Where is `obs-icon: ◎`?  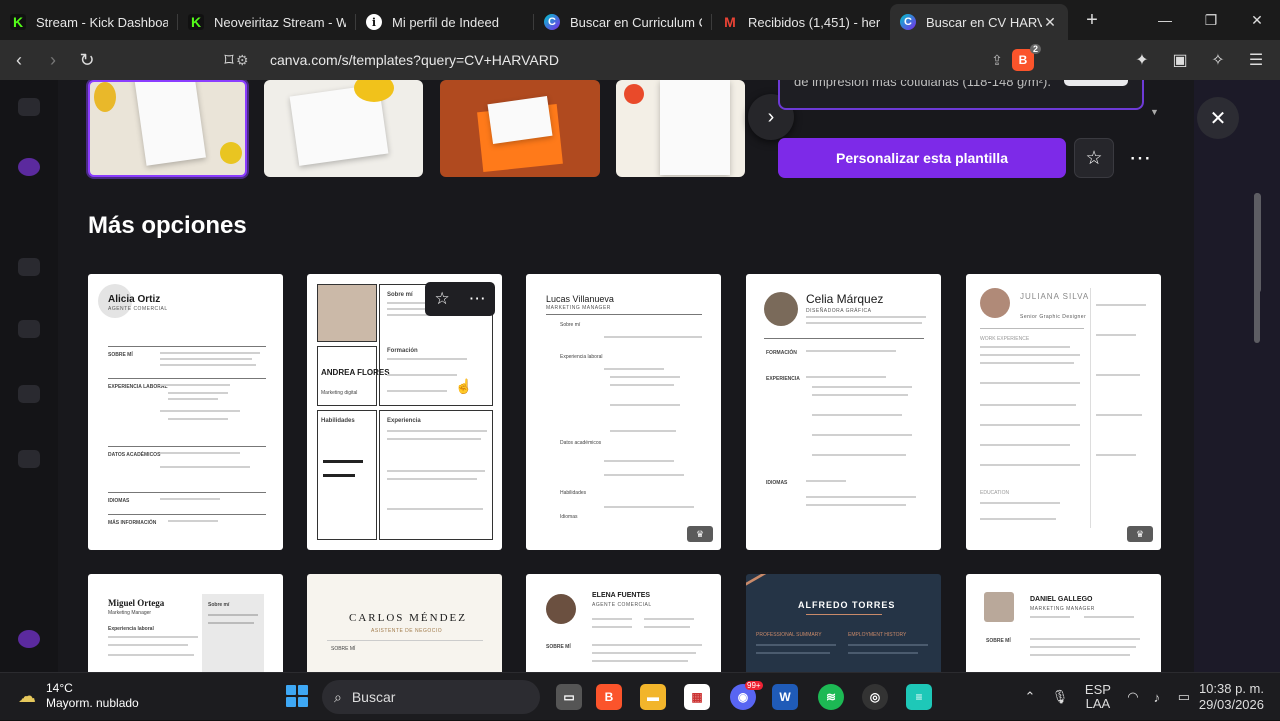 obs-icon: ◎ is located at coordinates (875, 697).